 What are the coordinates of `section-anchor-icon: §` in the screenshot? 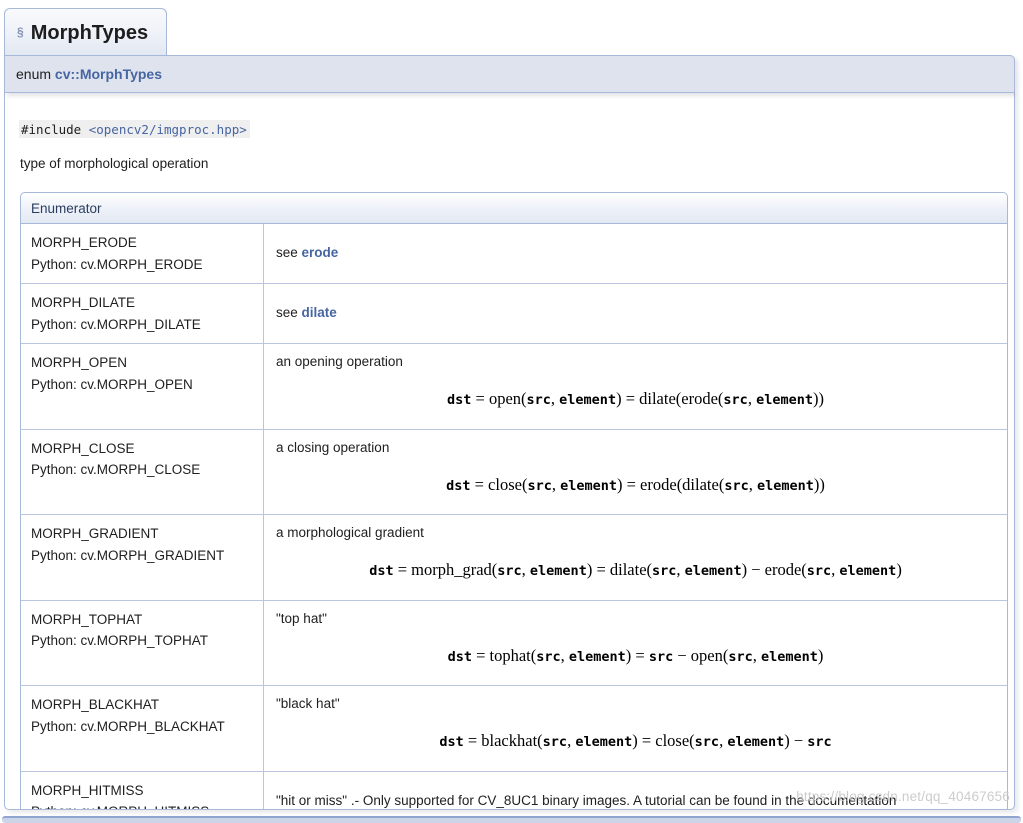 It's located at (20, 32).